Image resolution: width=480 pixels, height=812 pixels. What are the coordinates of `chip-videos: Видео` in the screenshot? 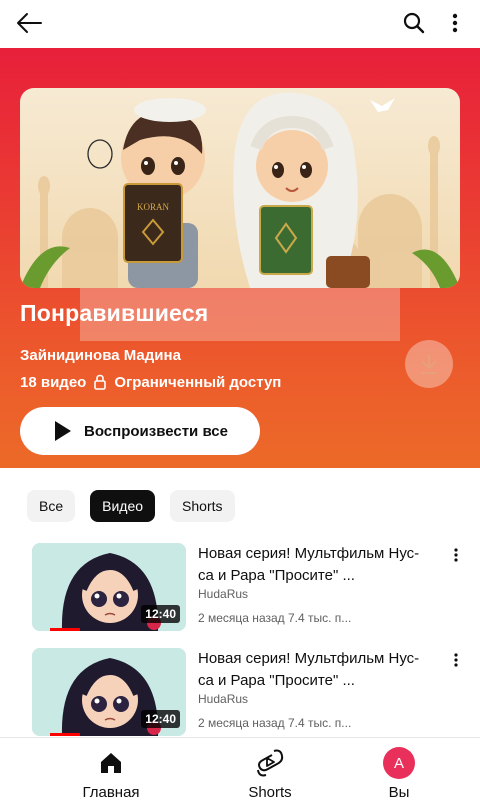 It's located at (123, 506).